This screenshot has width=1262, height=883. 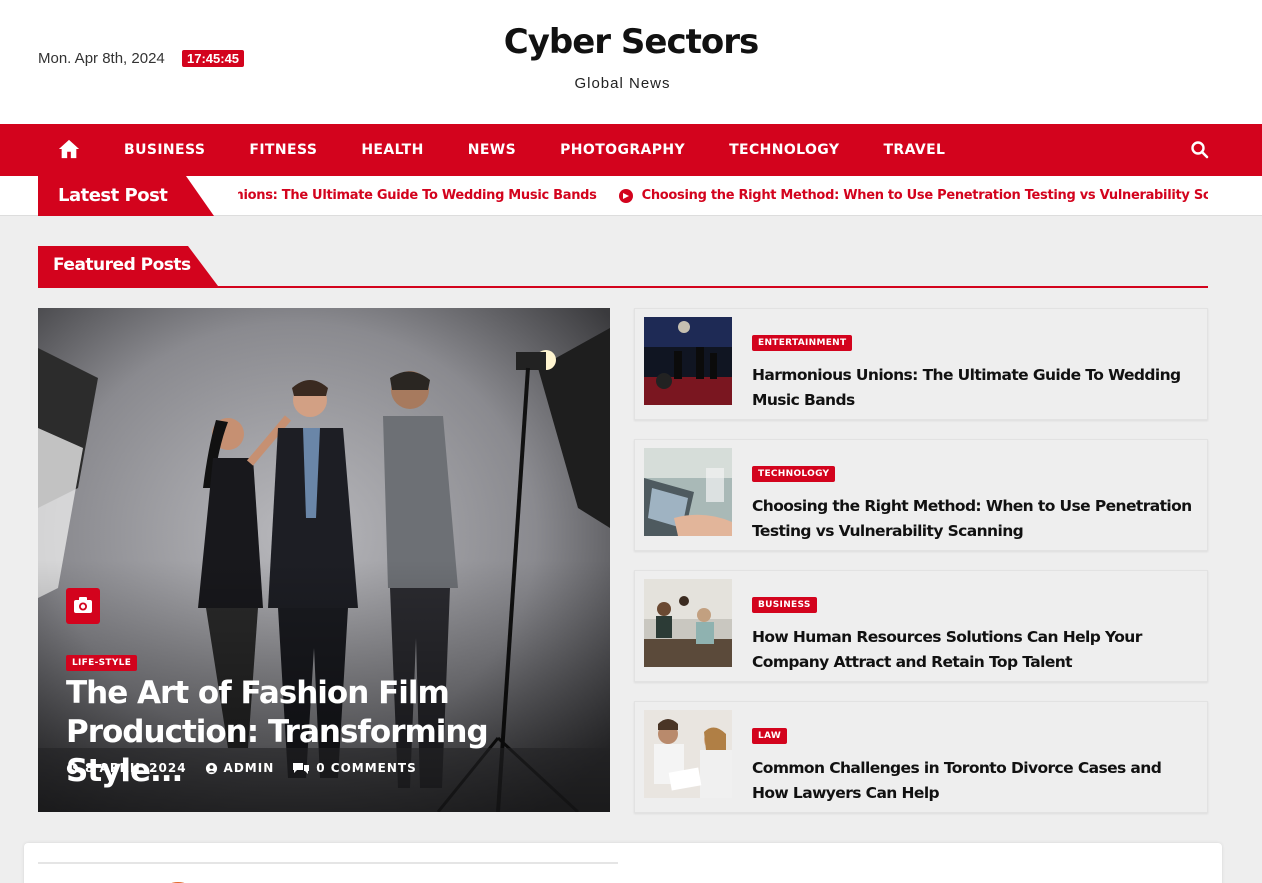 What do you see at coordinates (770, 736) in the screenshot?
I see `category-badge: LAW` at bounding box center [770, 736].